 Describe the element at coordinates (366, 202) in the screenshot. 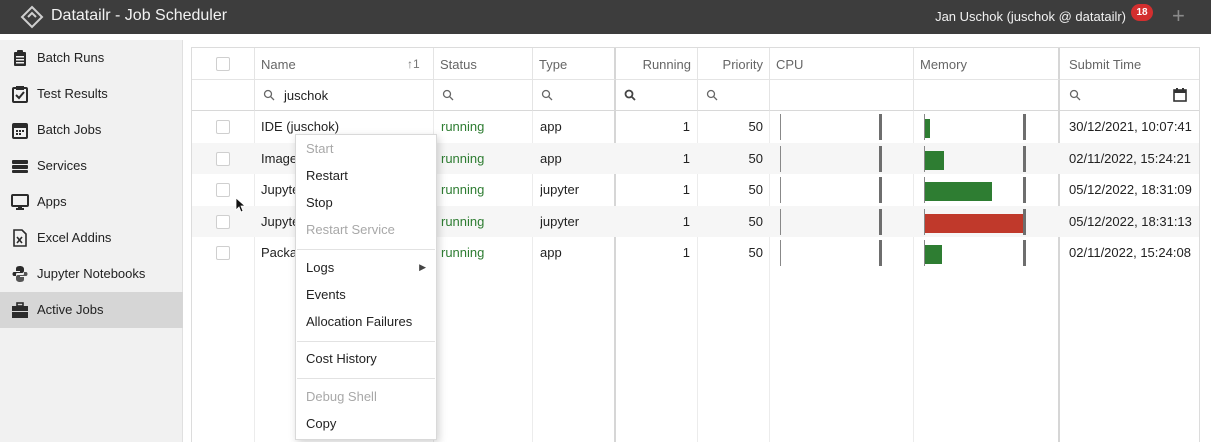

I see `menu-item-stop: Stop` at that location.